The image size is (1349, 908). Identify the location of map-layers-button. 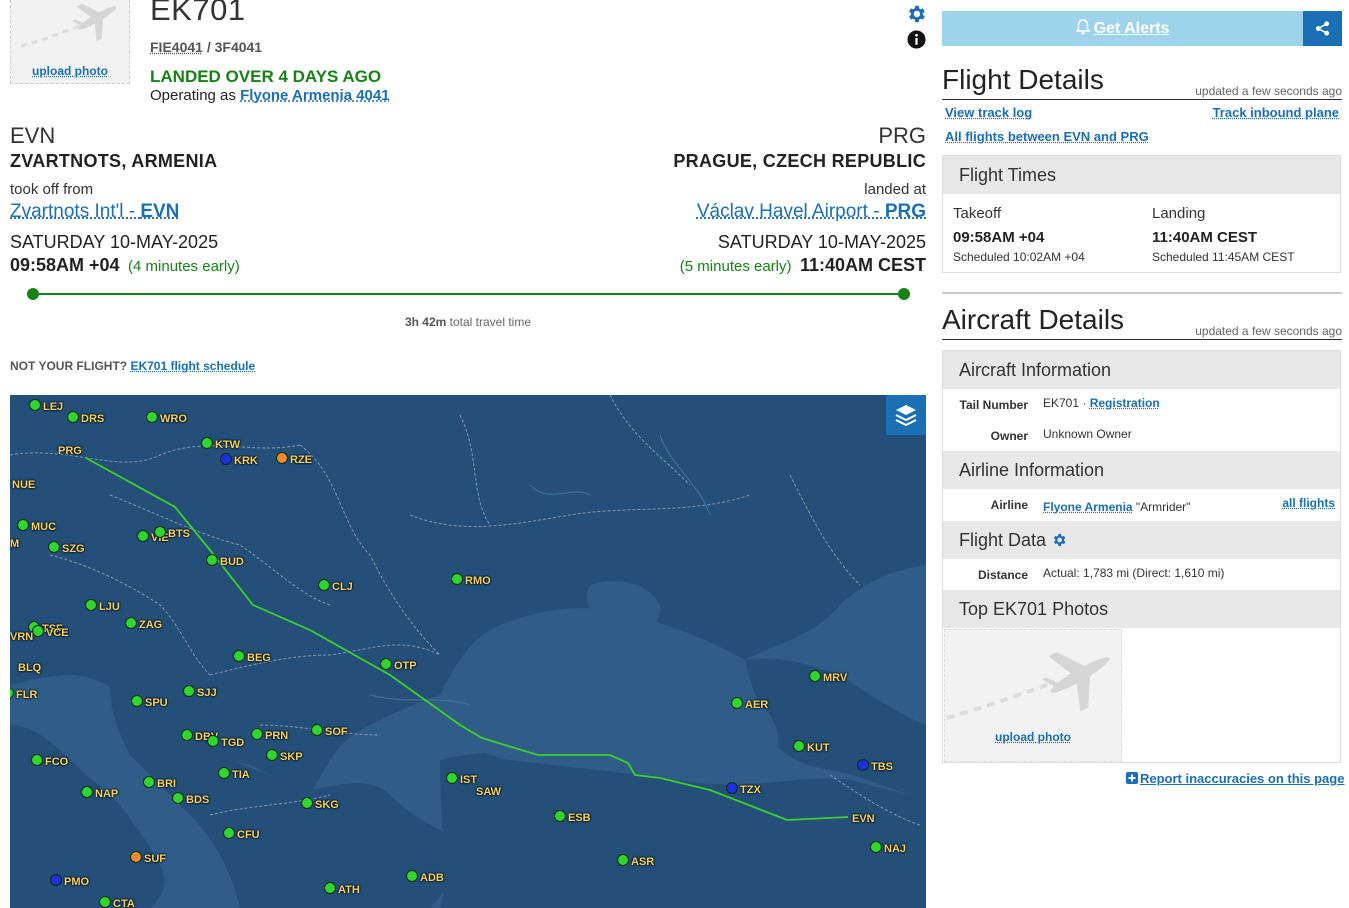
(906, 415).